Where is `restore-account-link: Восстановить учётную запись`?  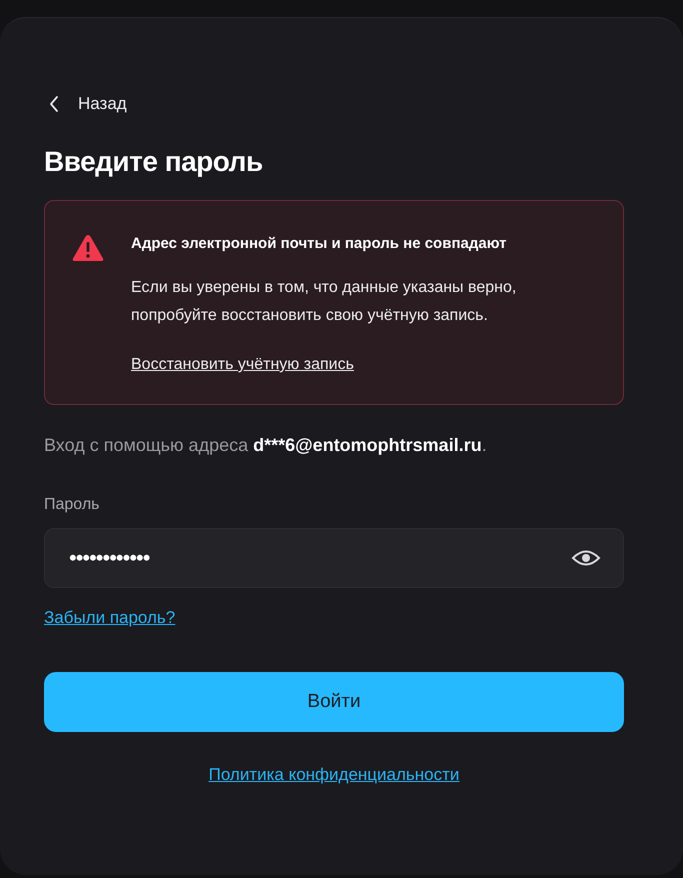 restore-account-link: Восстановить учётную запись is located at coordinates (242, 365).